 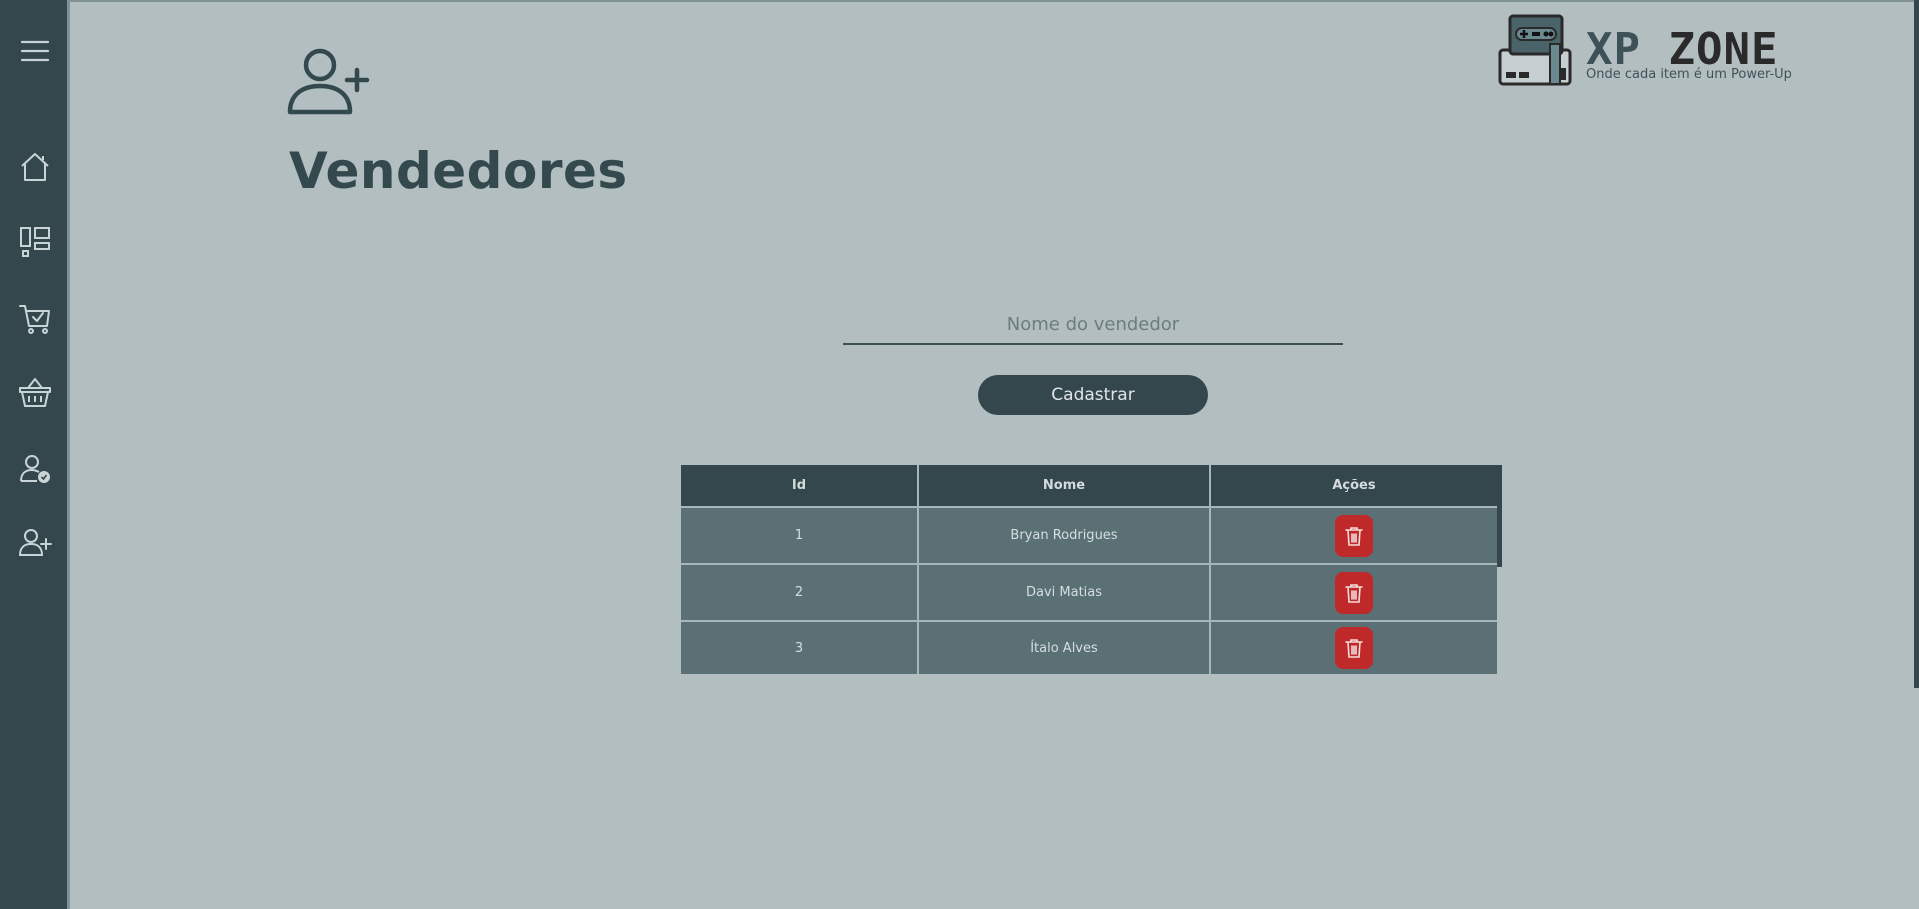 What do you see at coordinates (1093, 325) in the screenshot?
I see `seller-name-input` at bounding box center [1093, 325].